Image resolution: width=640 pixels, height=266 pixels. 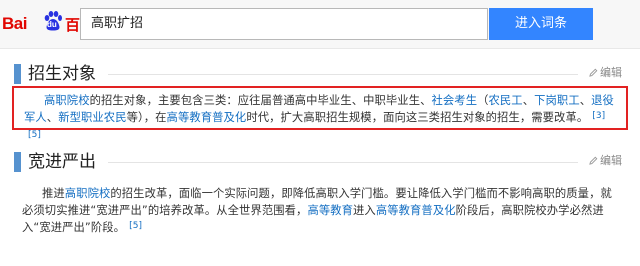 I want to click on section-title: 宽进严出, so click(x=62, y=162).